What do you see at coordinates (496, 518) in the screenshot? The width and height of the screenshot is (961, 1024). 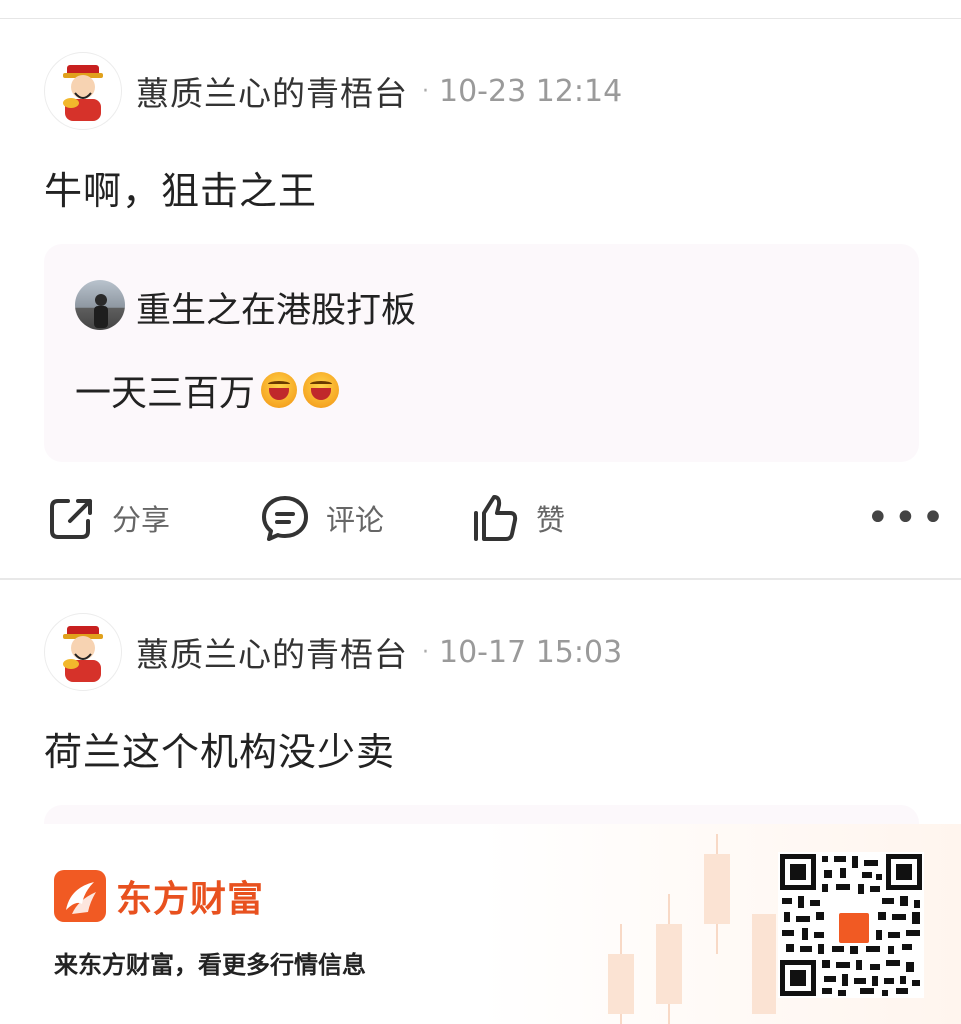 I see `thumbs-up-icon` at bounding box center [496, 518].